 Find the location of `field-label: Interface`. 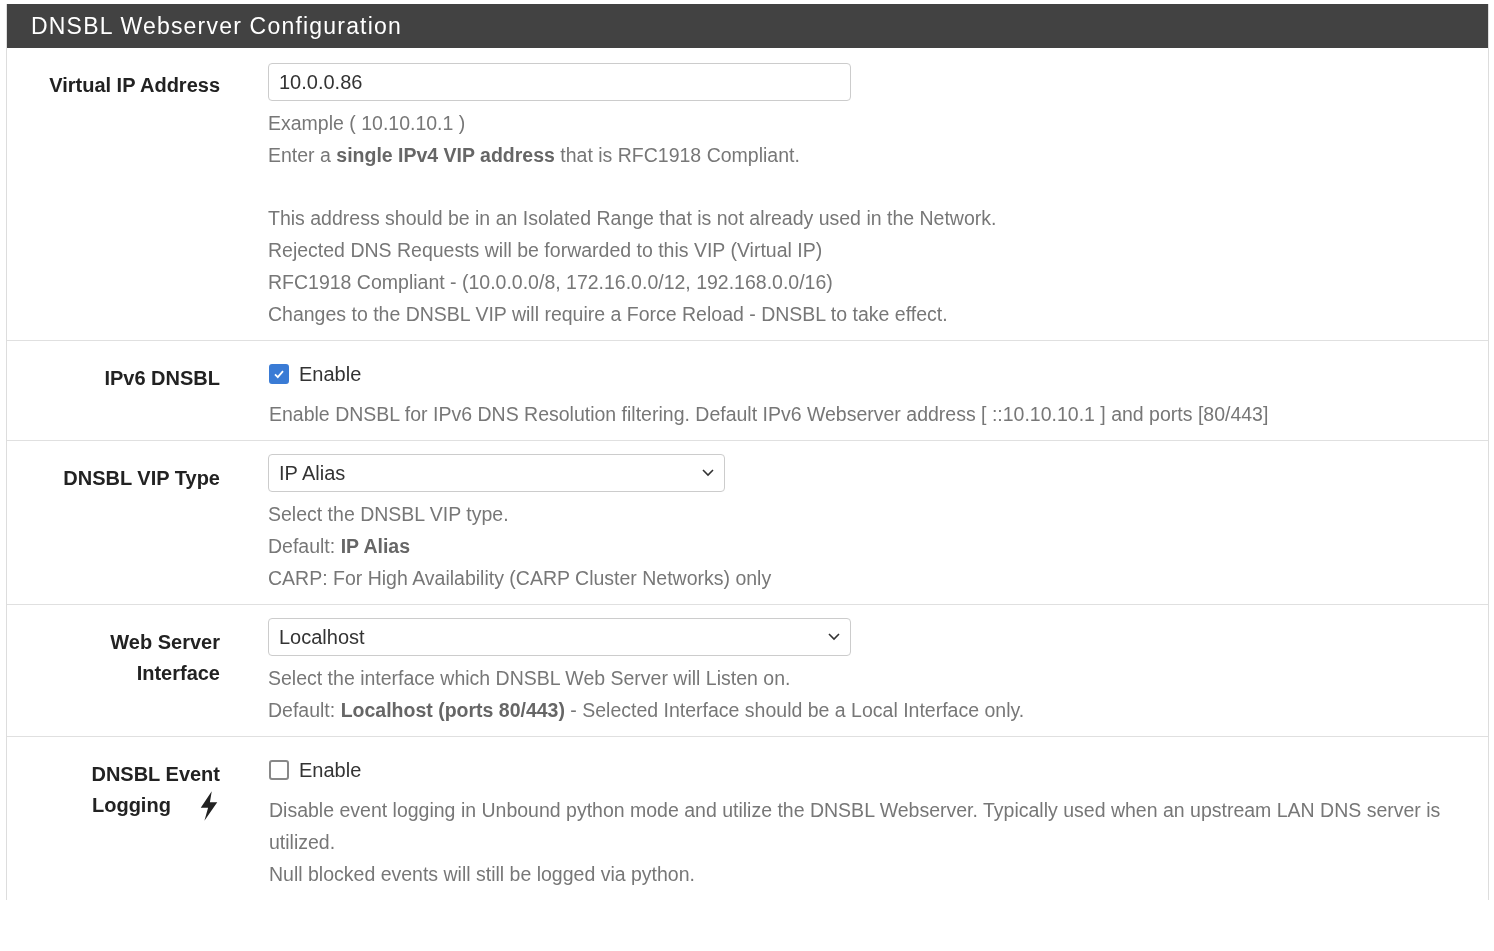

field-label: Interface is located at coordinates (178, 673).